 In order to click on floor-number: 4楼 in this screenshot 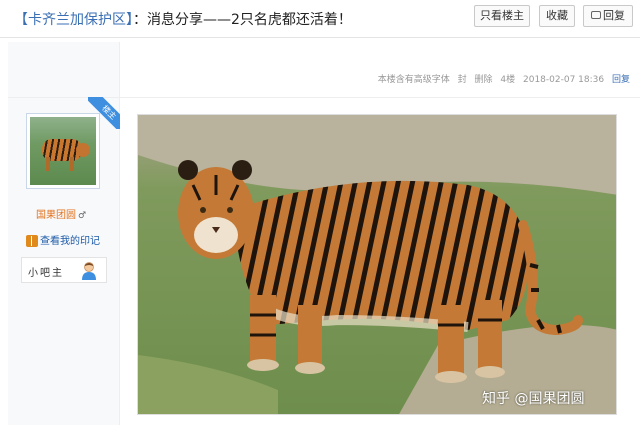, I will do `click(508, 80)`.